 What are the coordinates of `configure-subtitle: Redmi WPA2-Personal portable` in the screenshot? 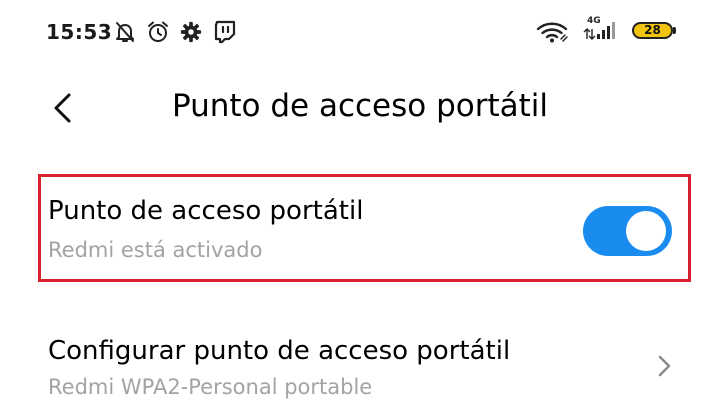 It's located at (210, 387).